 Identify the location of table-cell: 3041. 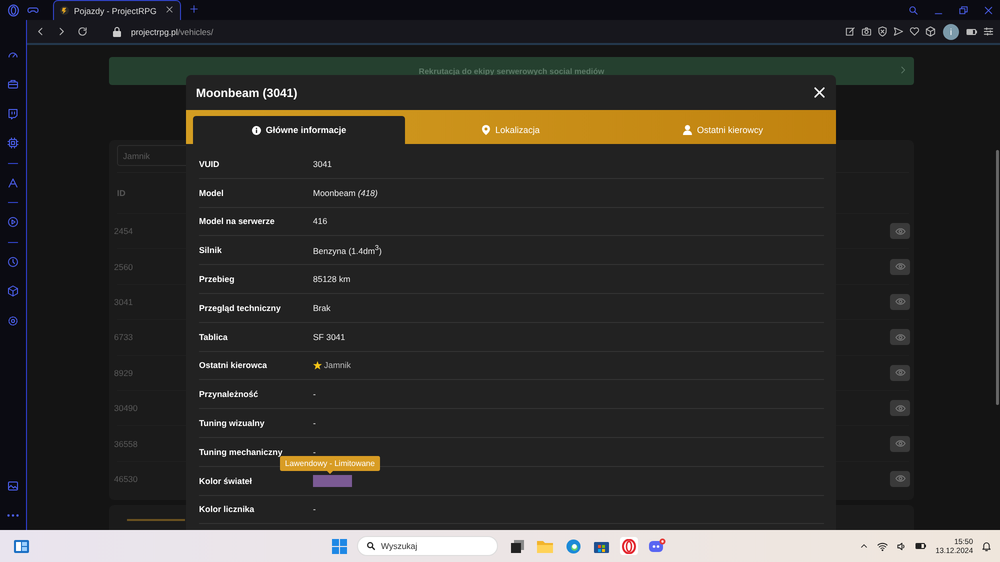
(123, 301).